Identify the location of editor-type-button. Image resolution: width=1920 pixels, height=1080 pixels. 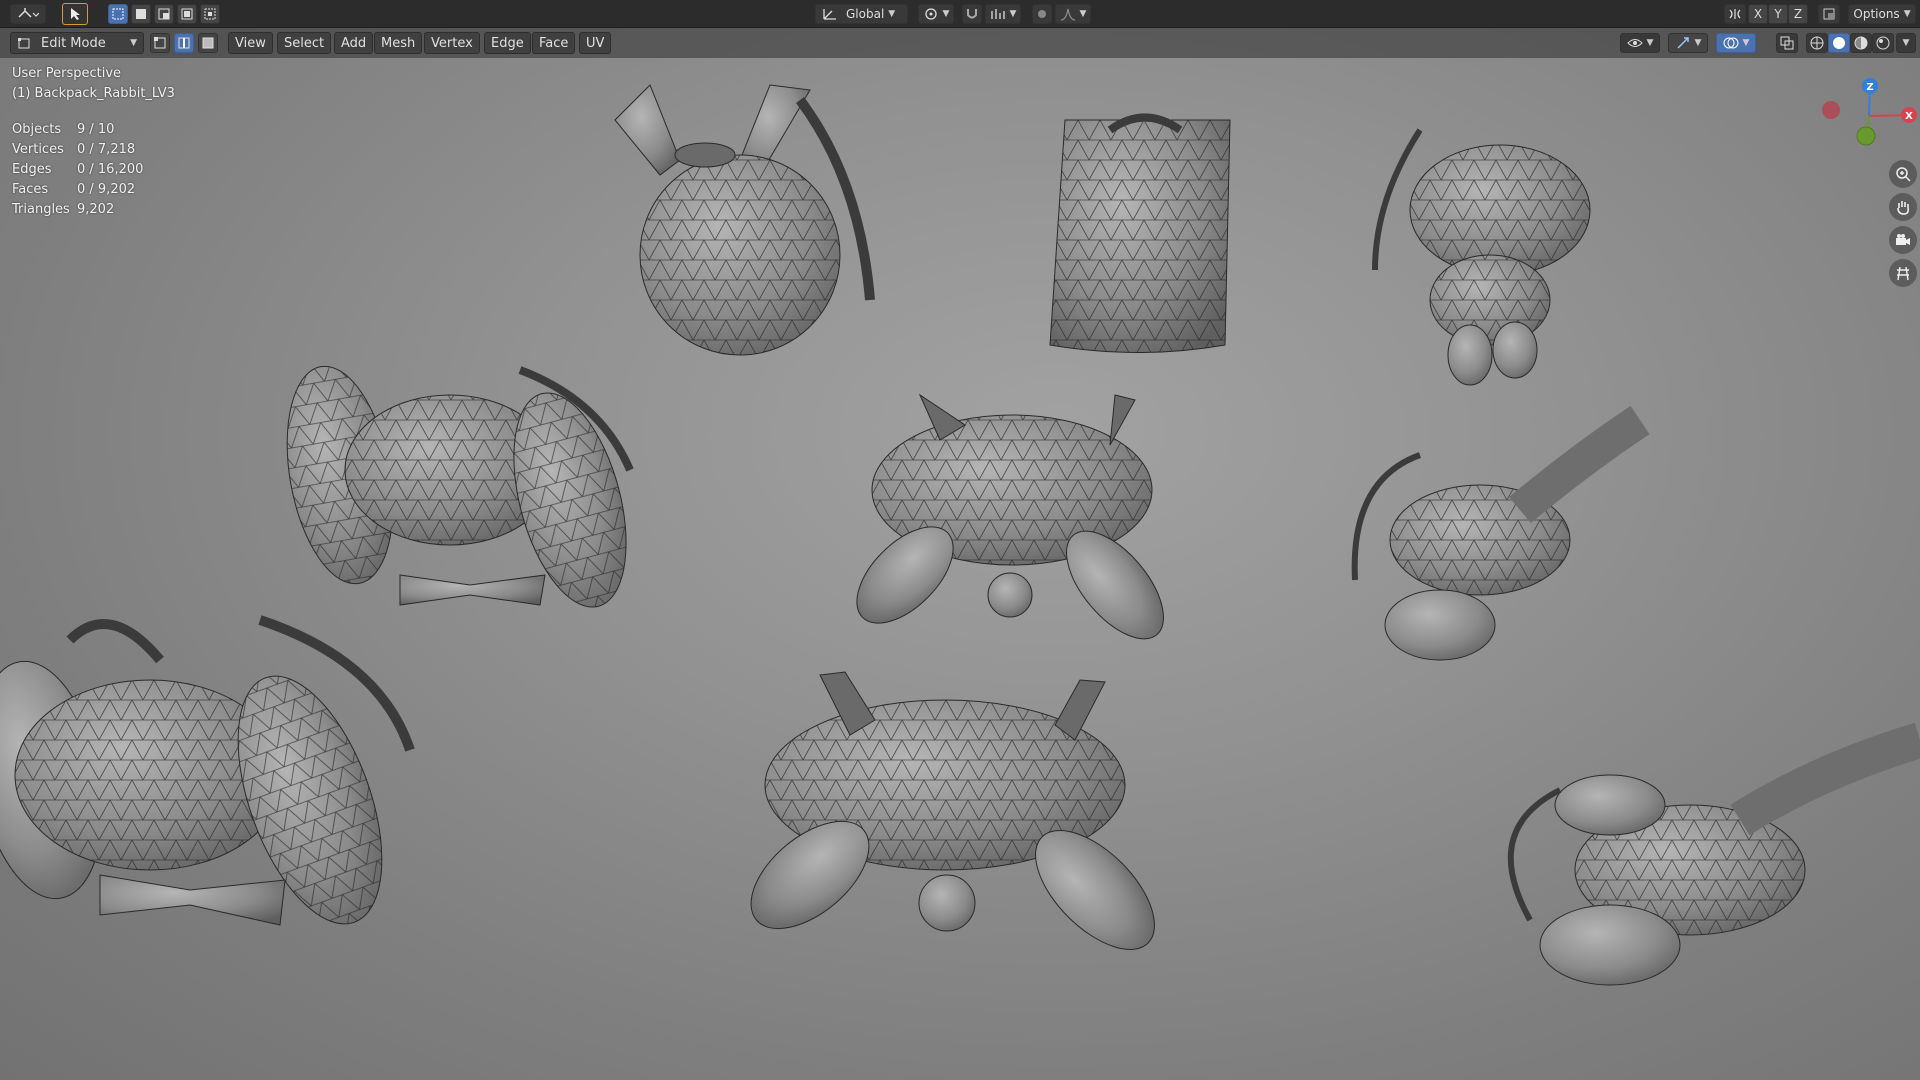
(28, 14).